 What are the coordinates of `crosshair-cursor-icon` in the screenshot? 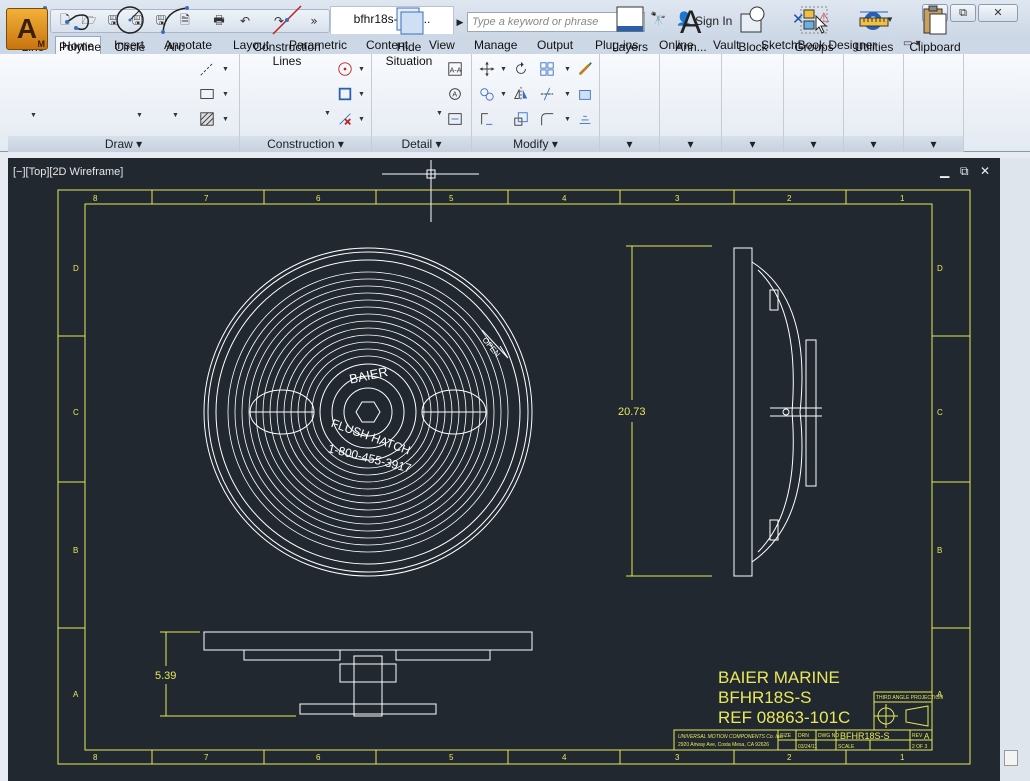 It's located at (430, 191).